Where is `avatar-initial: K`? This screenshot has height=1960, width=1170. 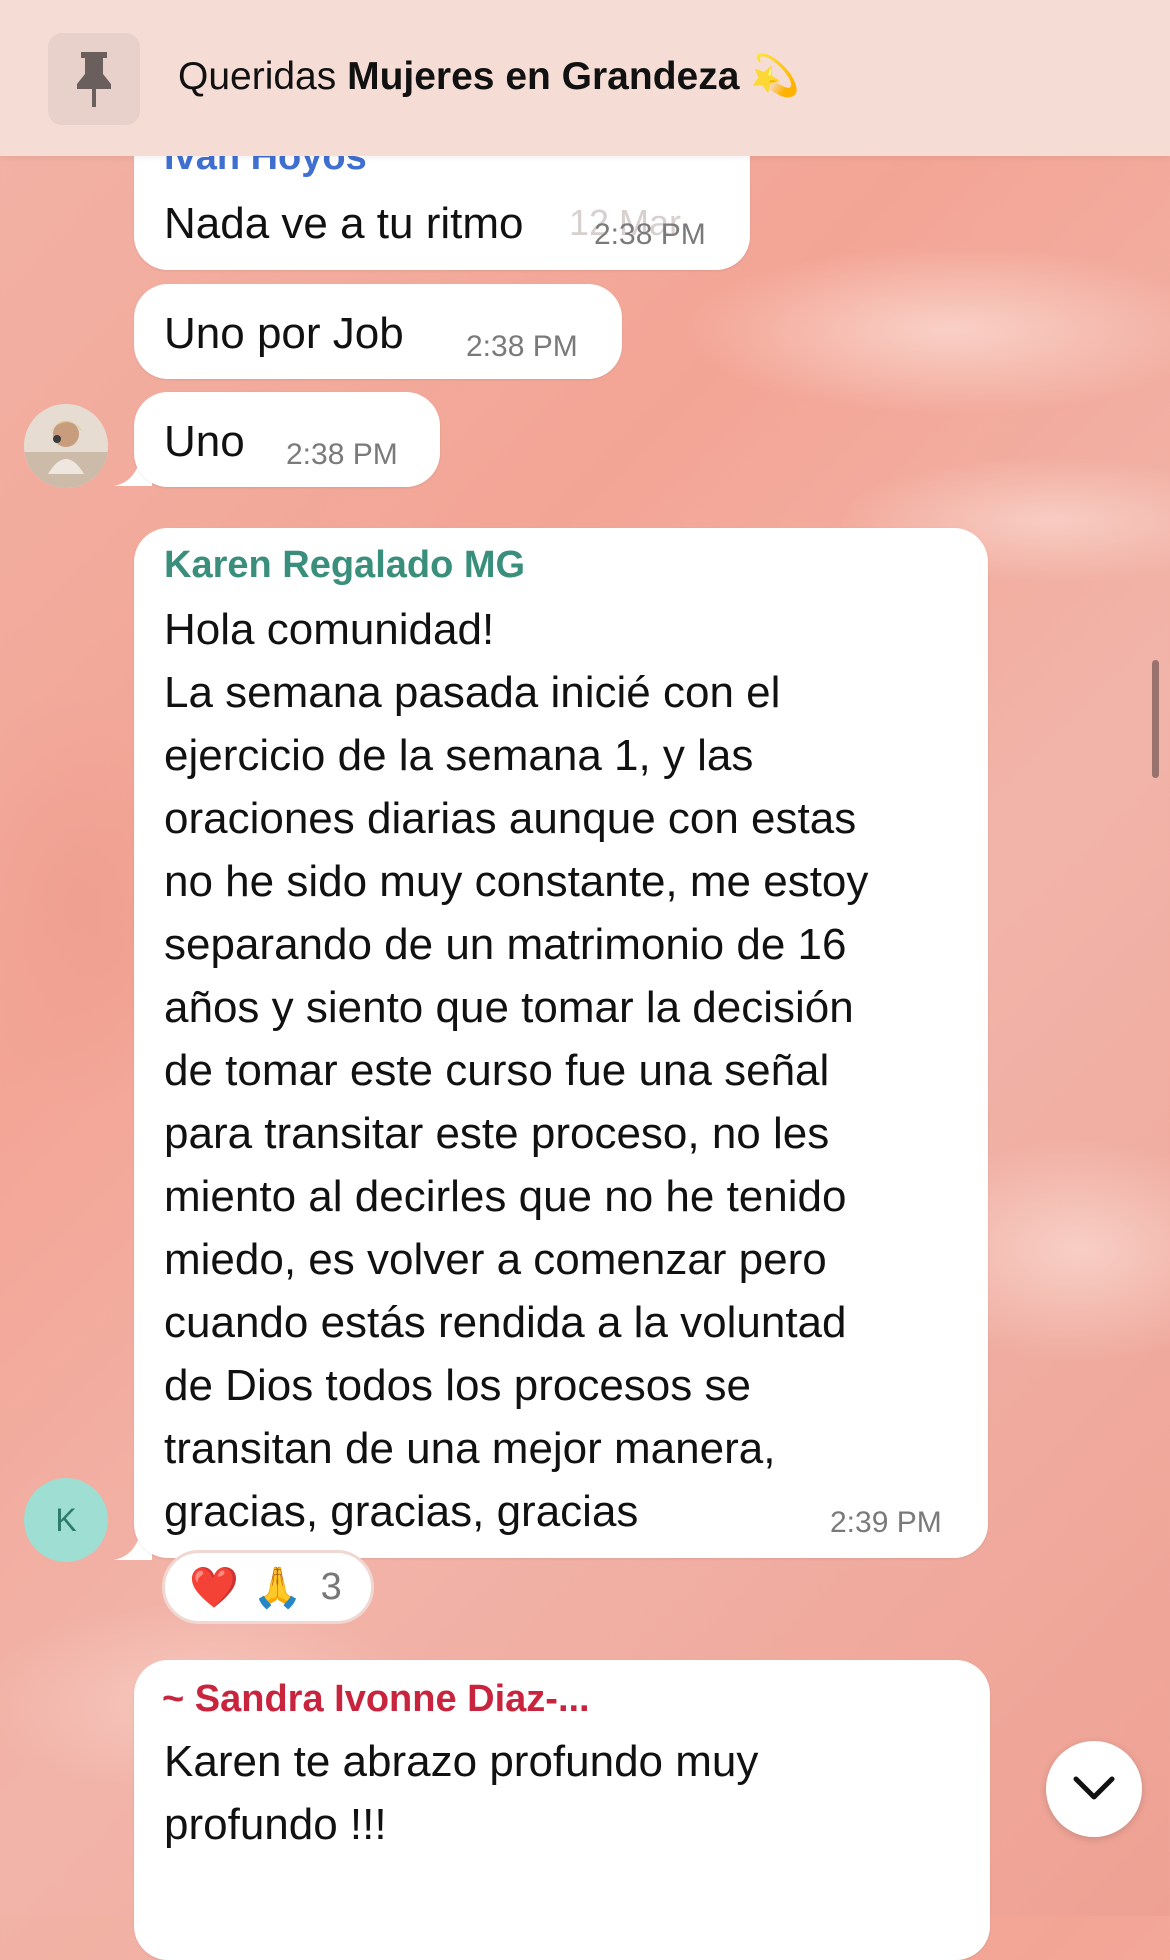 avatar-initial: K is located at coordinates (66, 1519).